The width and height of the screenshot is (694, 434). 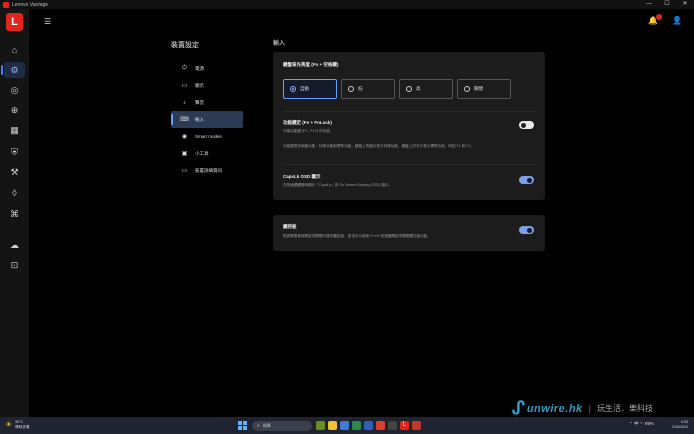 What do you see at coordinates (478, 88) in the screenshot?
I see `option-label: 關閉` at bounding box center [478, 88].